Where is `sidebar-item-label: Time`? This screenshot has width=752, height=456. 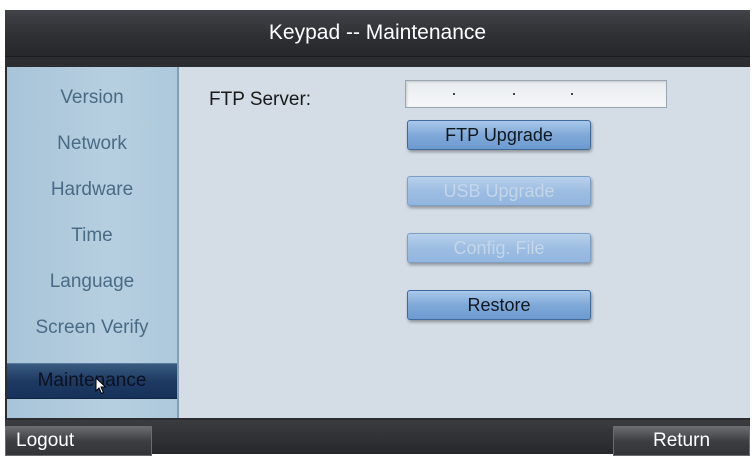
sidebar-item-label: Time is located at coordinates (92, 235).